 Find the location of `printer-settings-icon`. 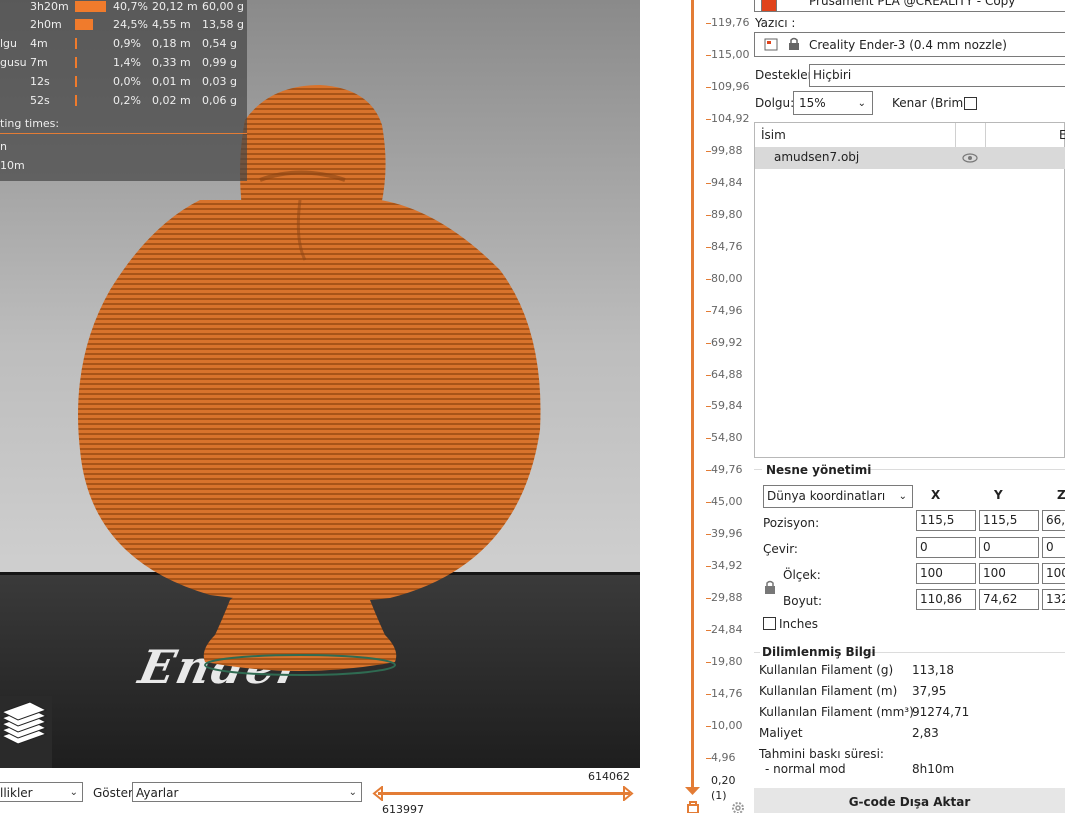

printer-settings-icon is located at coordinates (771, 44).